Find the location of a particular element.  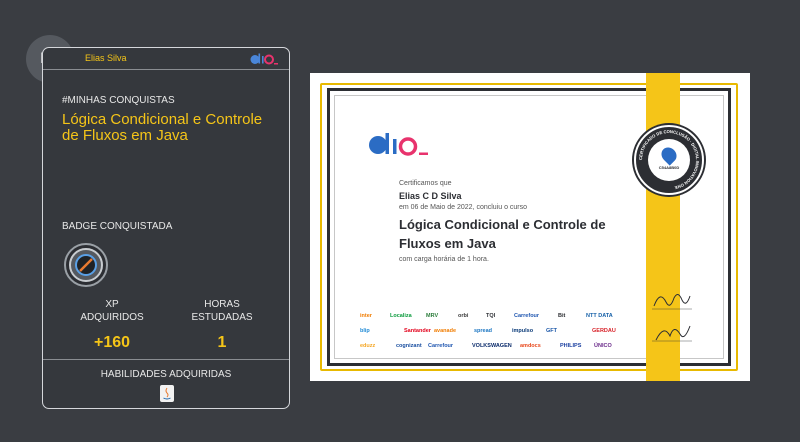

skills-label: HABILIDADES ADQUIRIDAS is located at coordinates (166, 374).